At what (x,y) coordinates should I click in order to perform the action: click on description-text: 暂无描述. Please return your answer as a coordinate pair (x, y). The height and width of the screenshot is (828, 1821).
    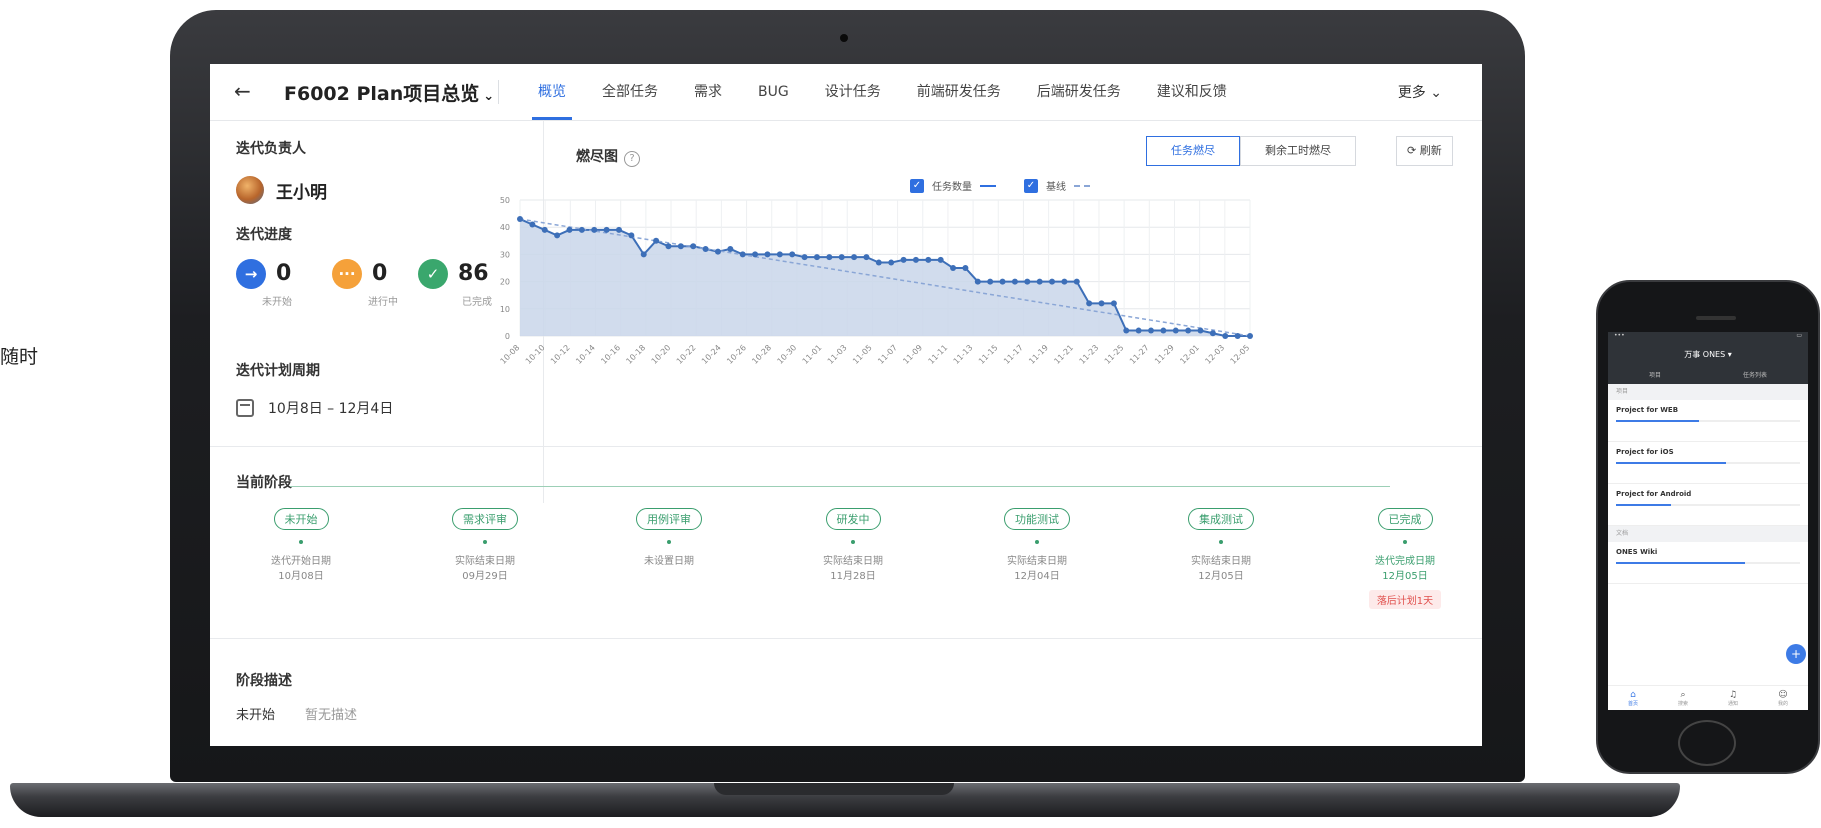
    Looking at the image, I should click on (331, 715).